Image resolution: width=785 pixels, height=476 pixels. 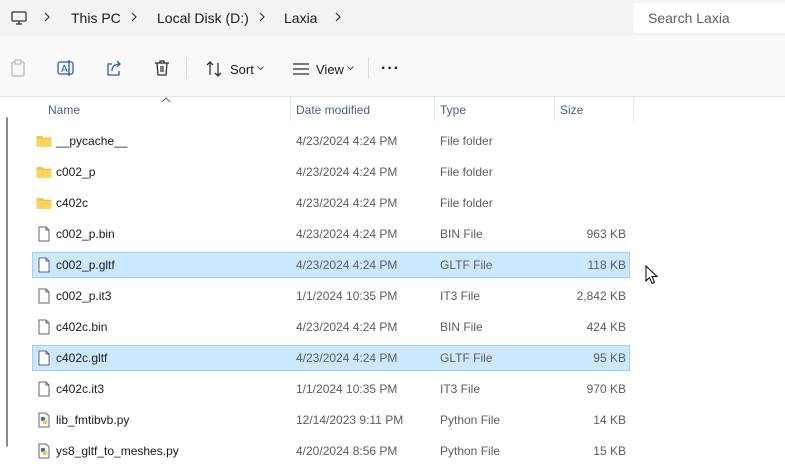 I want to click on mouse-cursor-icon, so click(x=652, y=275).